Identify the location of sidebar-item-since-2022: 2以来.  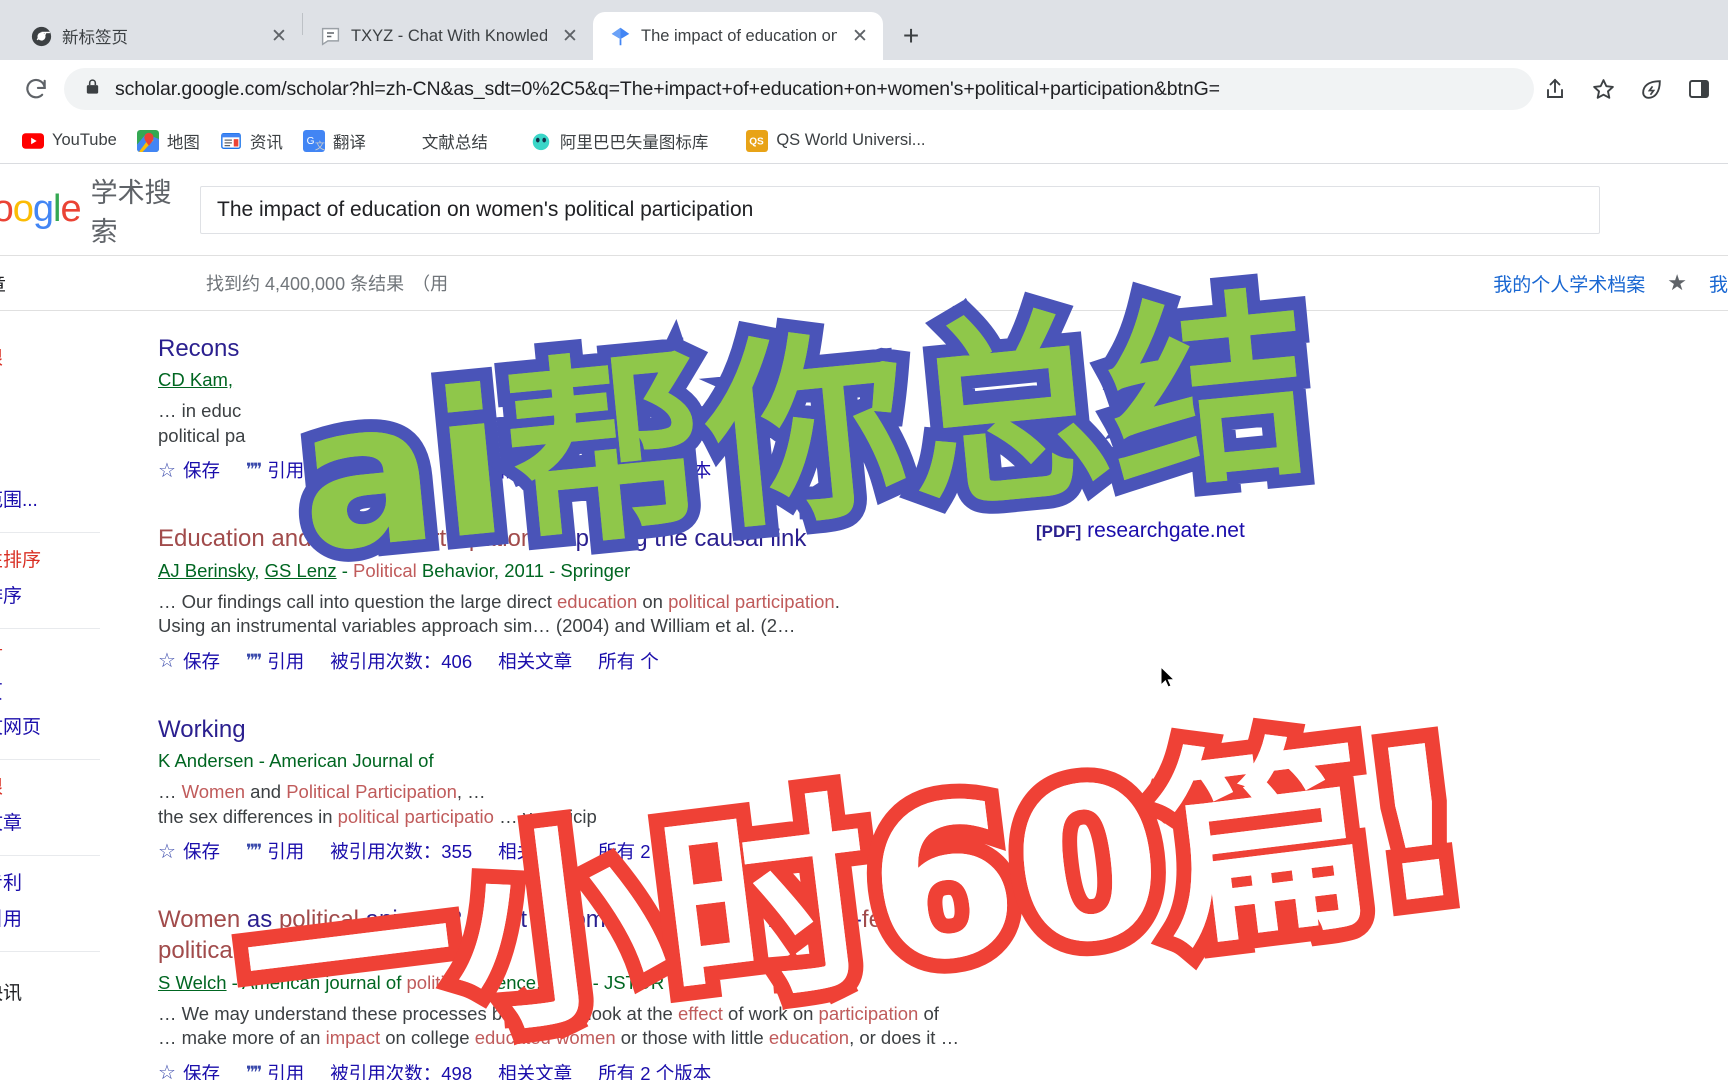
(50, 429).